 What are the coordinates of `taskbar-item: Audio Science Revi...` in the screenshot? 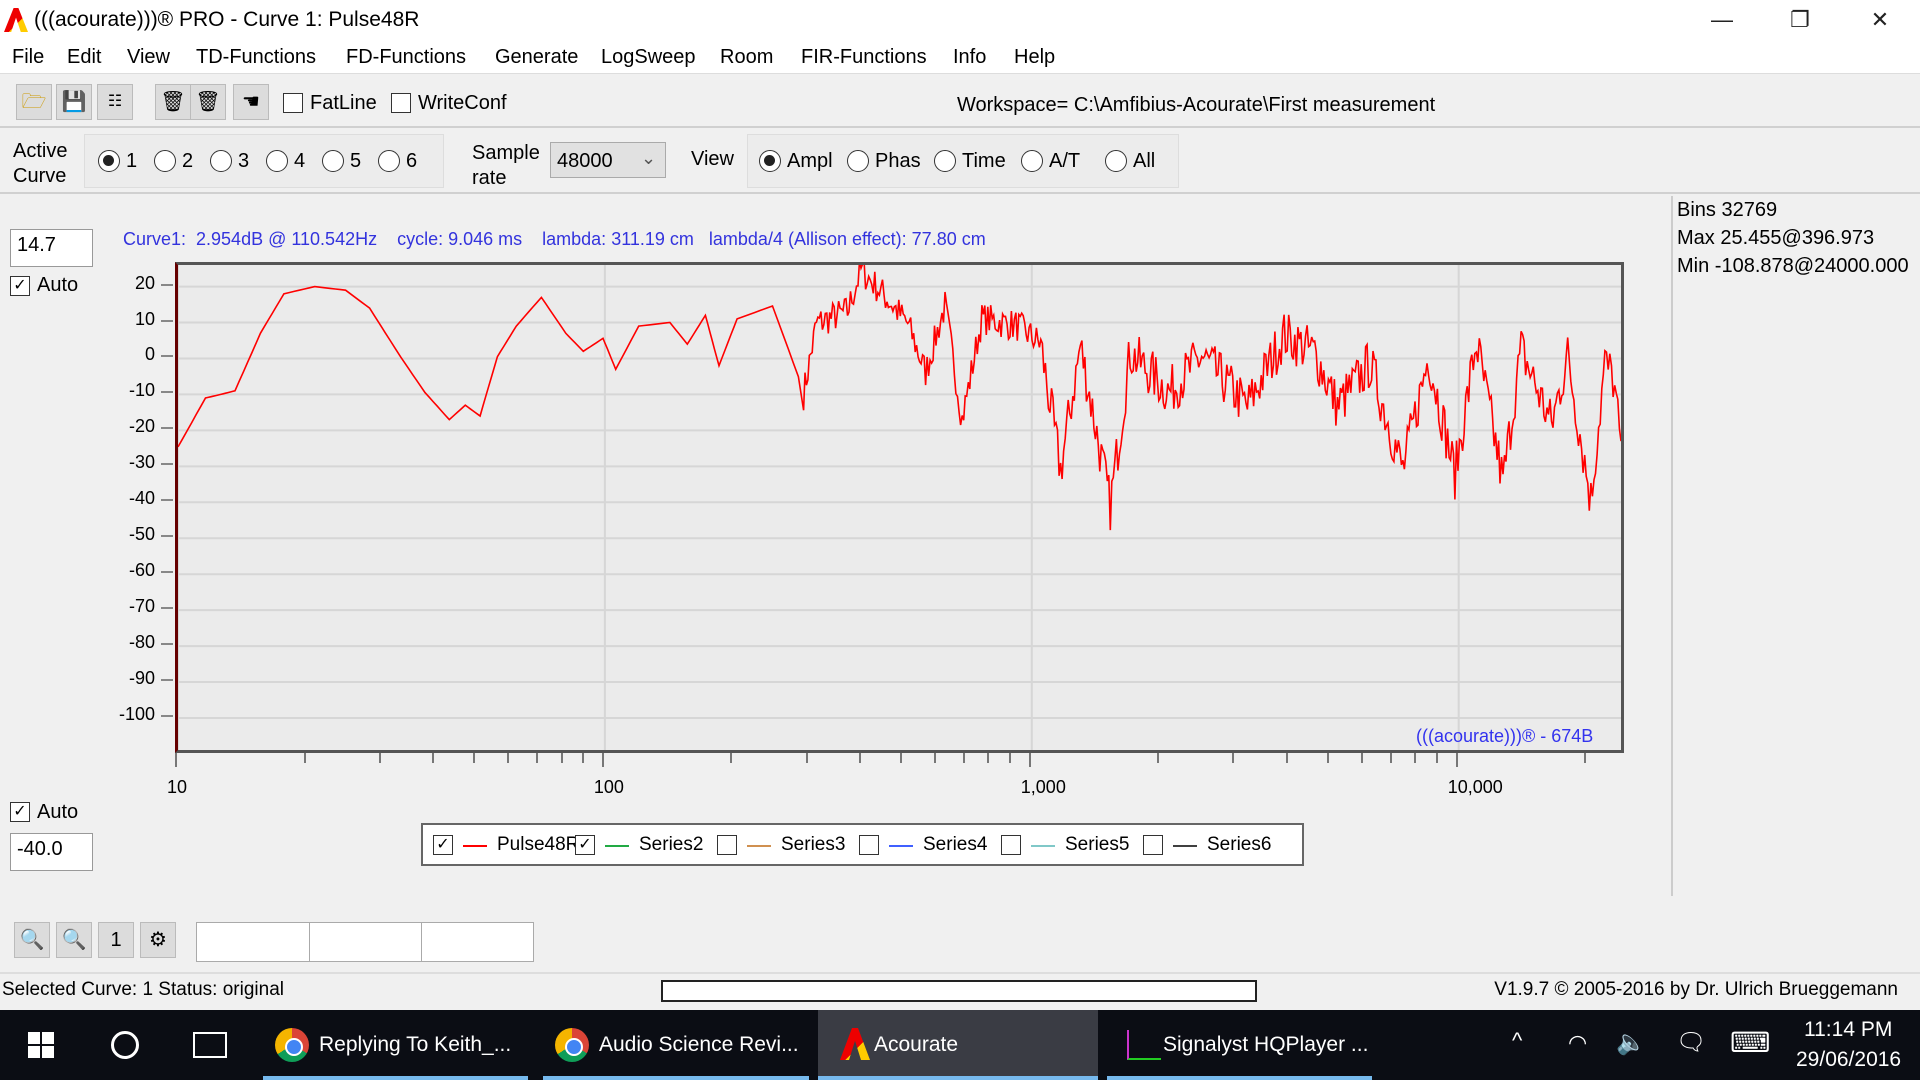 It's located at (676, 1045).